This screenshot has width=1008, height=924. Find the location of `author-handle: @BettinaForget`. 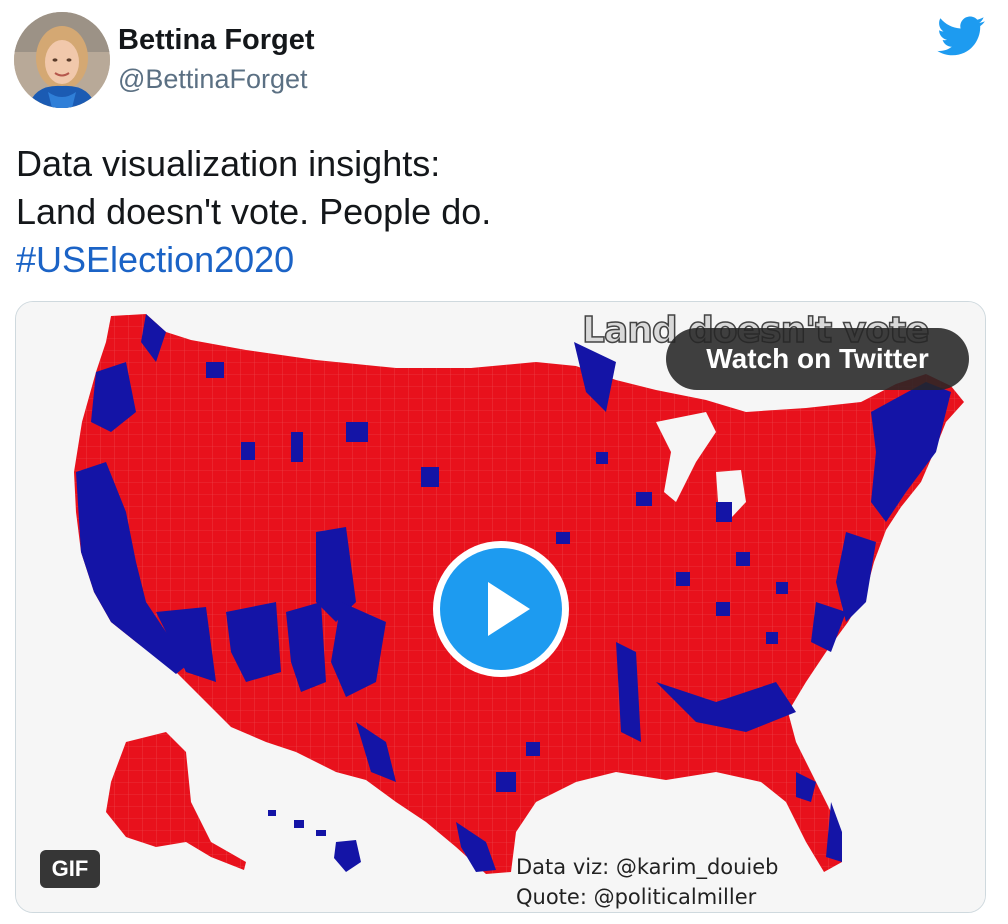

author-handle: @BettinaForget is located at coordinates (213, 79).